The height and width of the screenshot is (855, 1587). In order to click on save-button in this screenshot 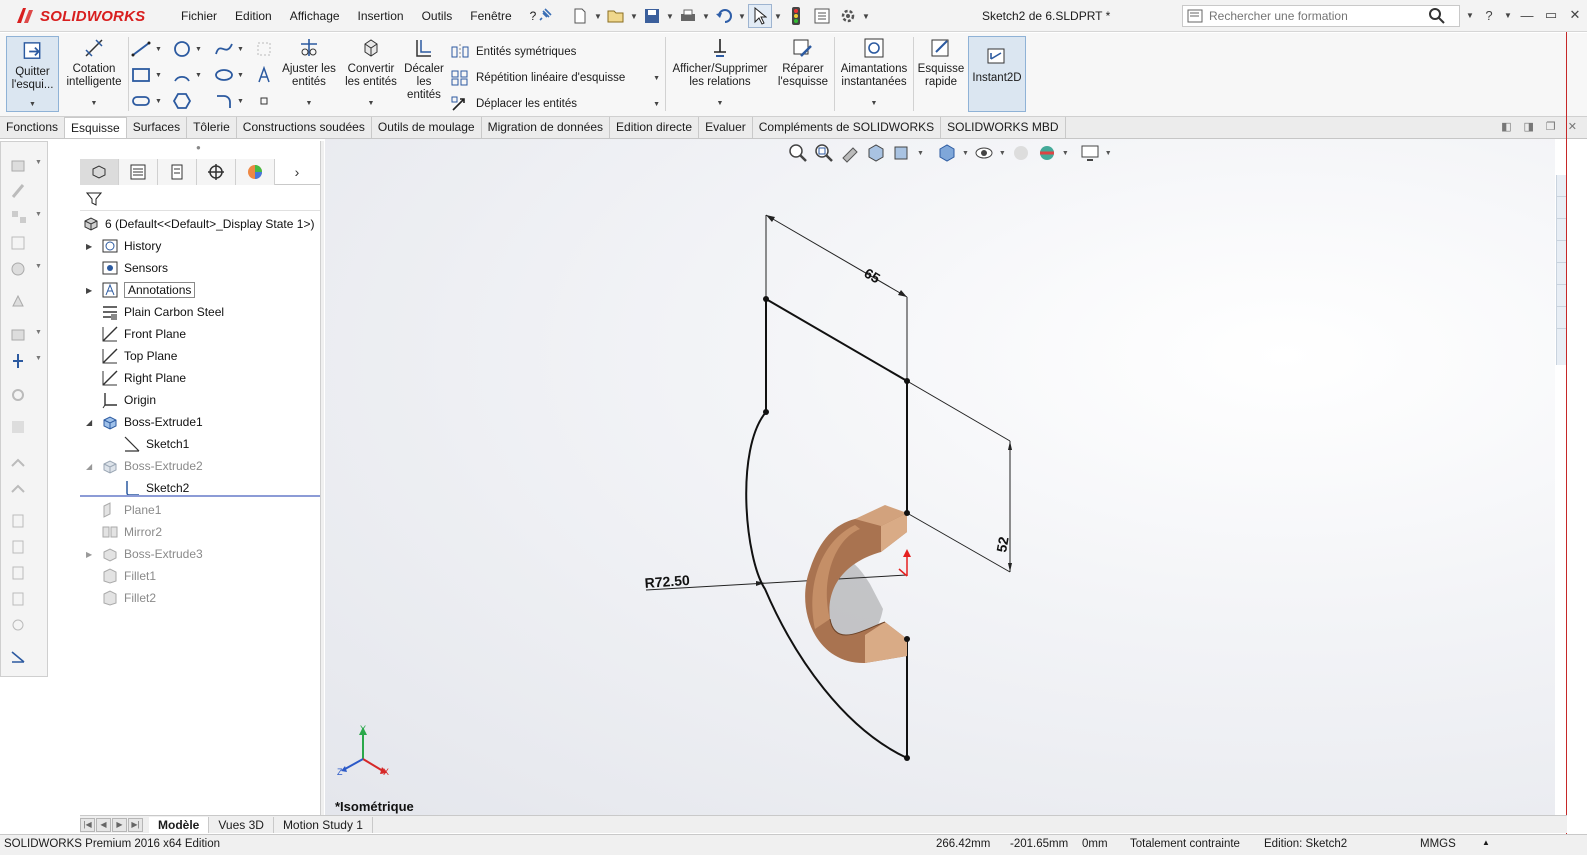, I will do `click(652, 16)`.